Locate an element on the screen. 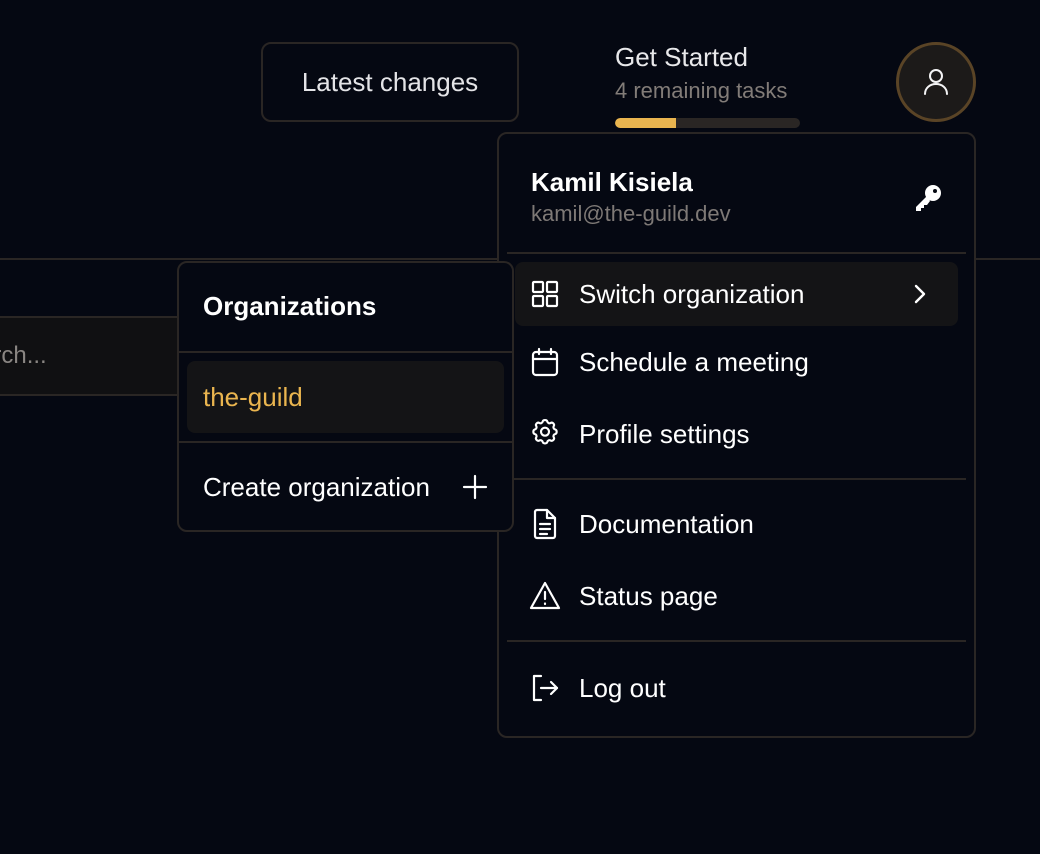  create-organization-label: Create organization is located at coordinates (316, 486).